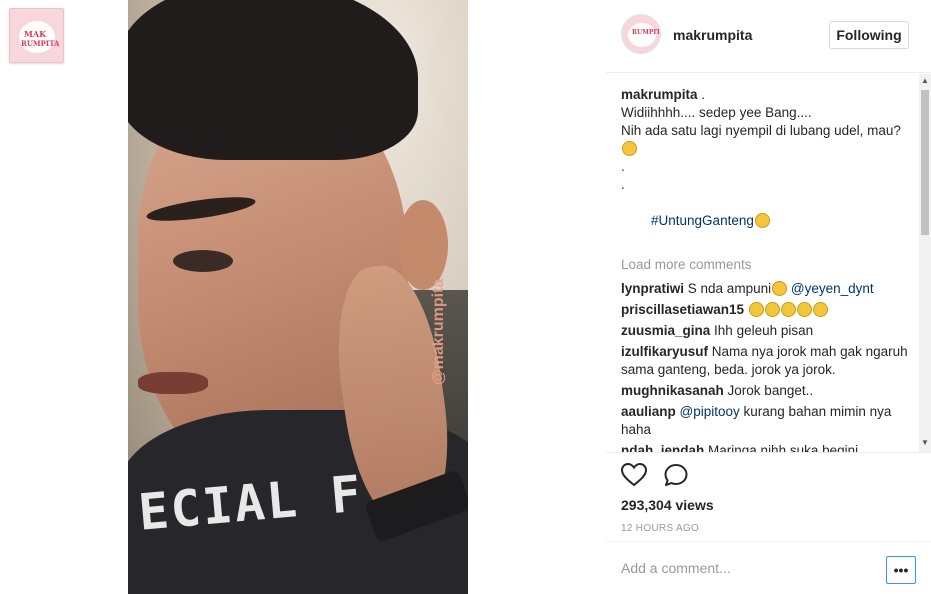 Image resolution: width=931 pixels, height=594 pixels. I want to click on avatar: RUMPITA, so click(641, 34).